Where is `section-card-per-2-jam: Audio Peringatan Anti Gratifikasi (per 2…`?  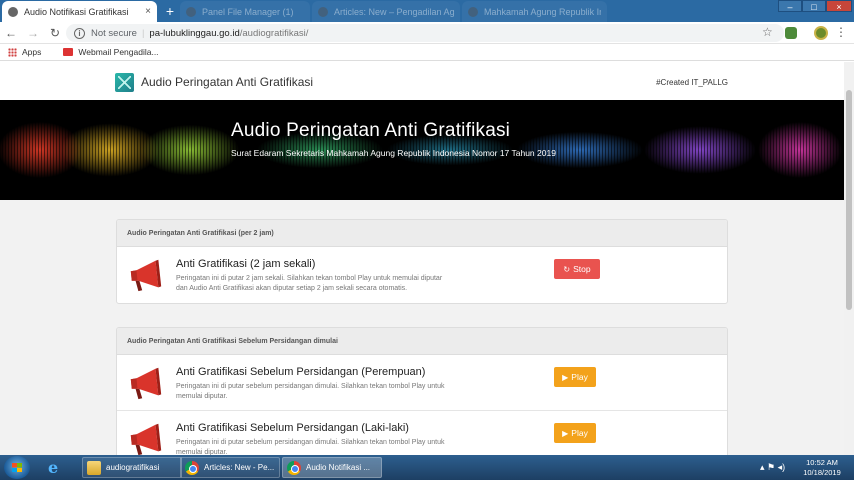
section-card-per-2-jam: Audio Peringatan Anti Gratifikasi (per 2… is located at coordinates (422, 261).